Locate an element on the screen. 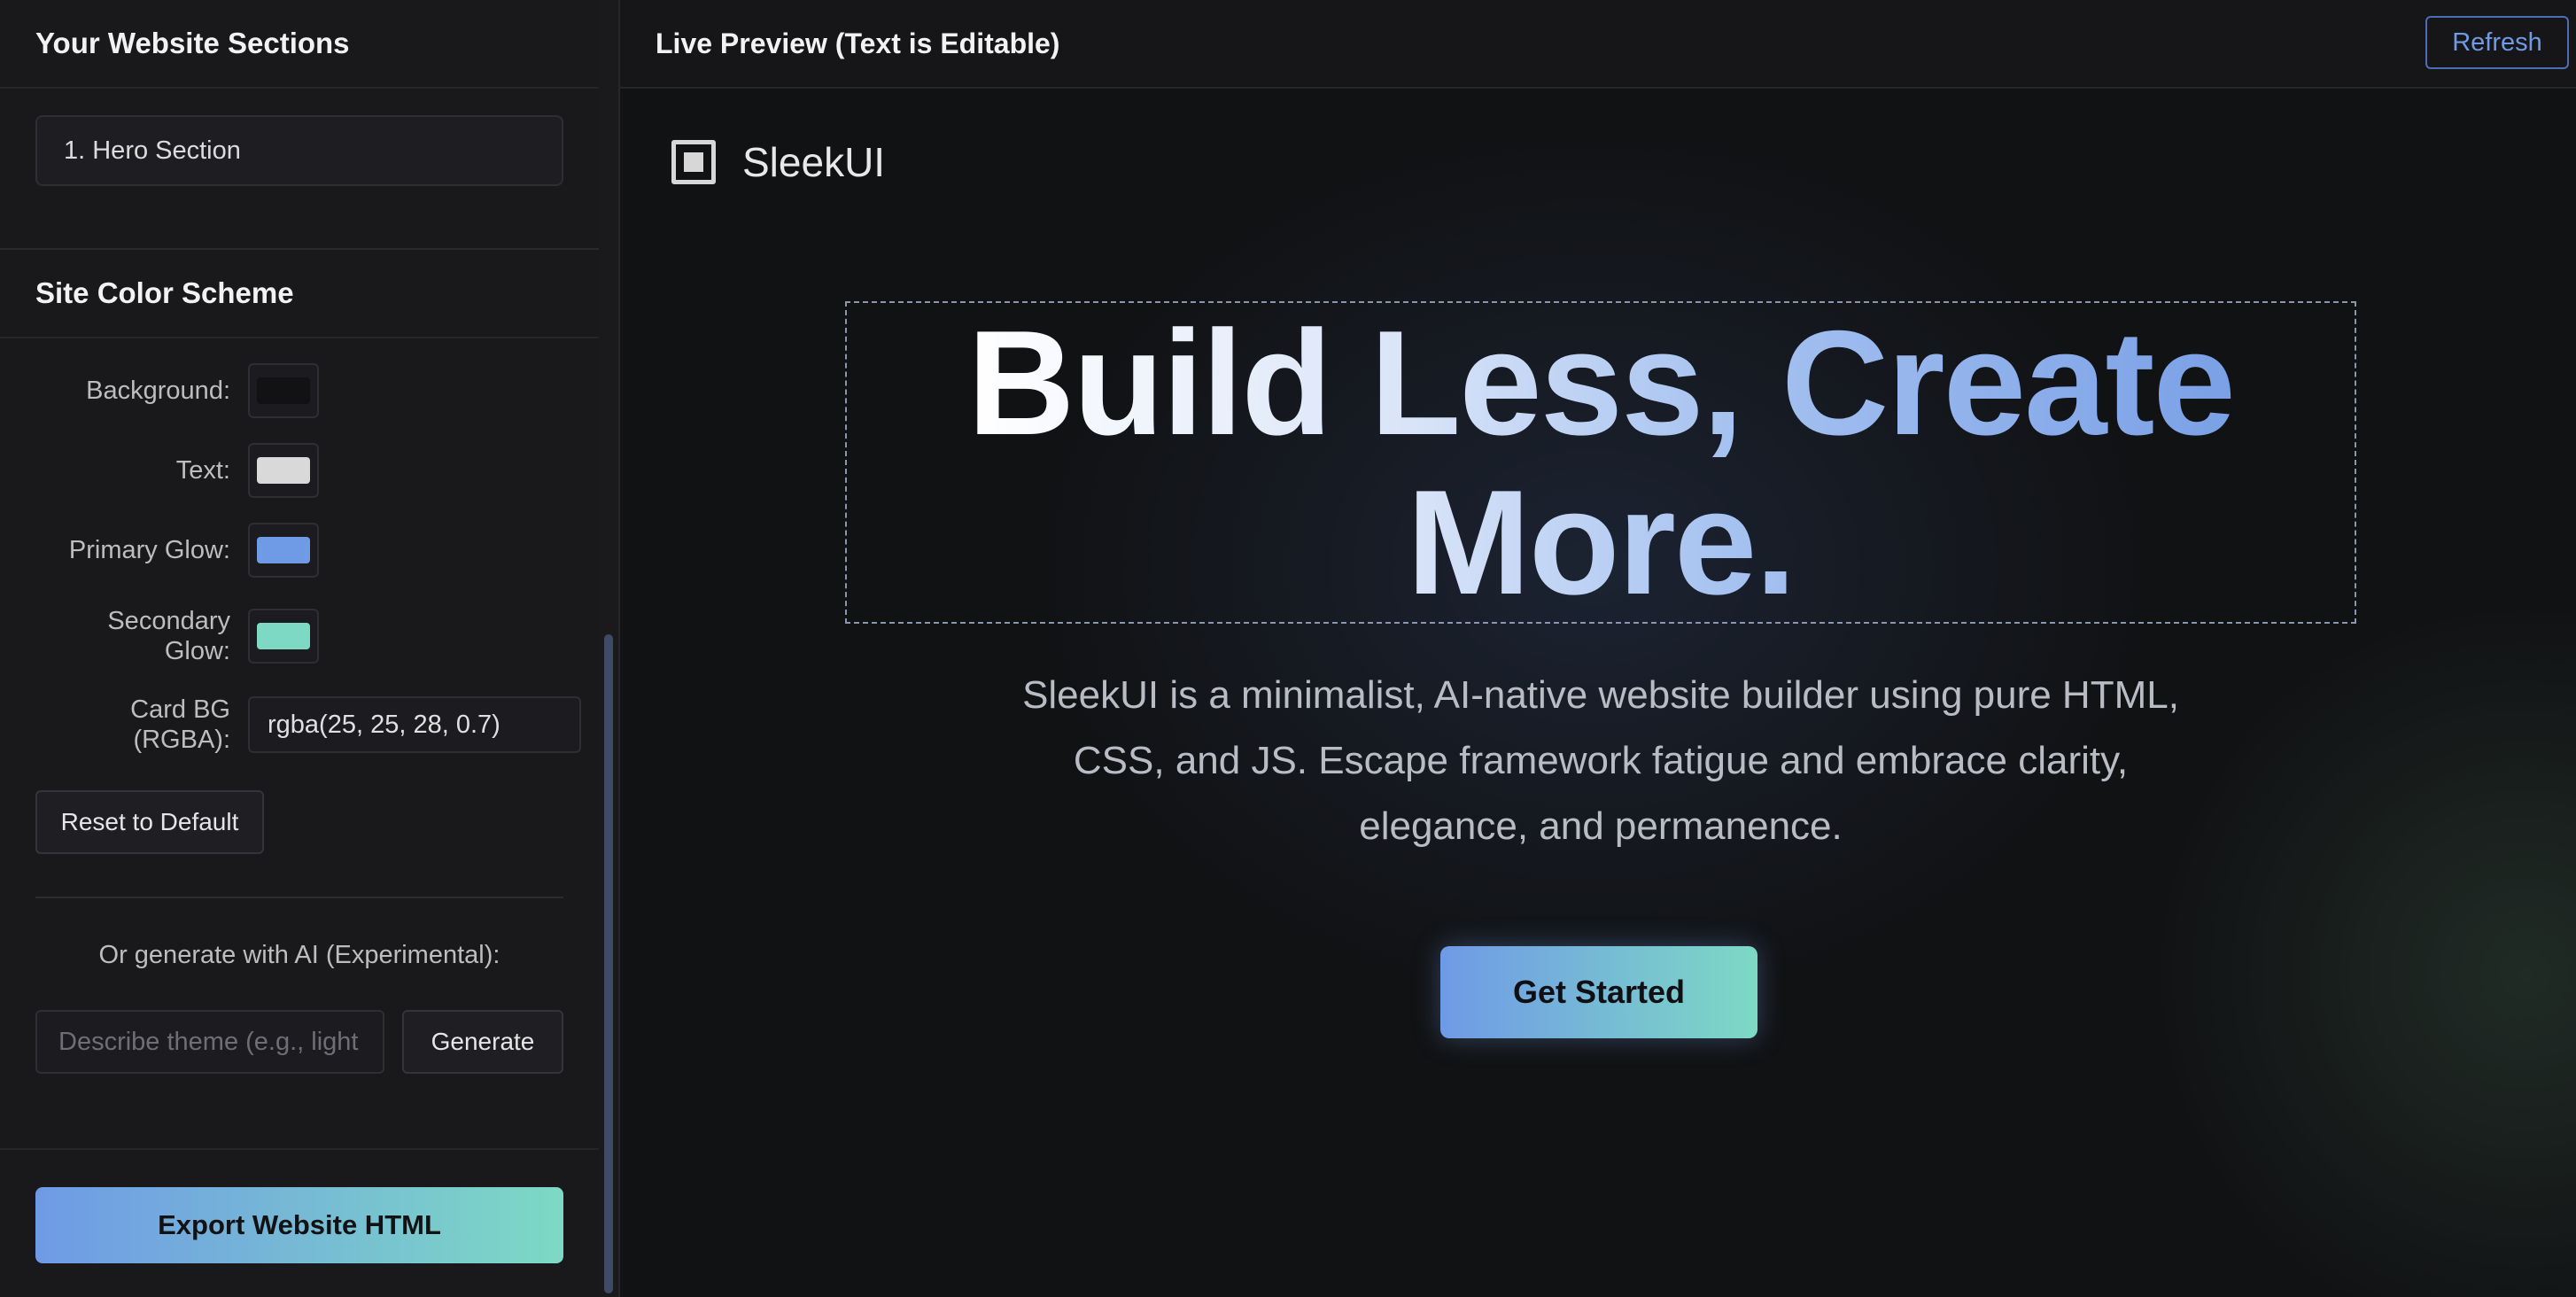 Image resolution: width=2576 pixels, height=1297 pixels. site-logo: SleekUI is located at coordinates (778, 162).